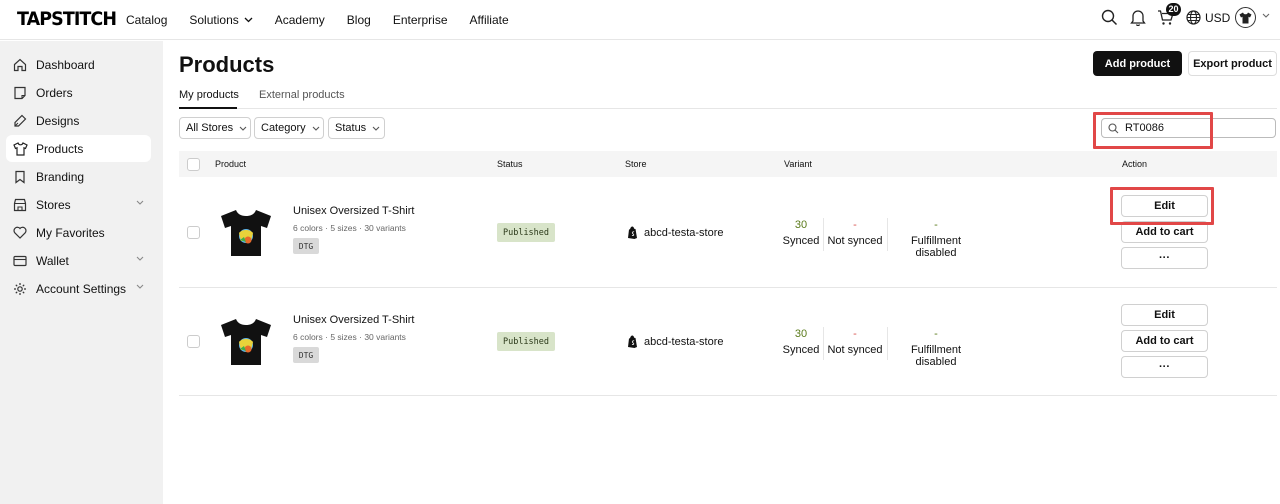  I want to click on nav-affiliate: Affiliate, so click(489, 20).